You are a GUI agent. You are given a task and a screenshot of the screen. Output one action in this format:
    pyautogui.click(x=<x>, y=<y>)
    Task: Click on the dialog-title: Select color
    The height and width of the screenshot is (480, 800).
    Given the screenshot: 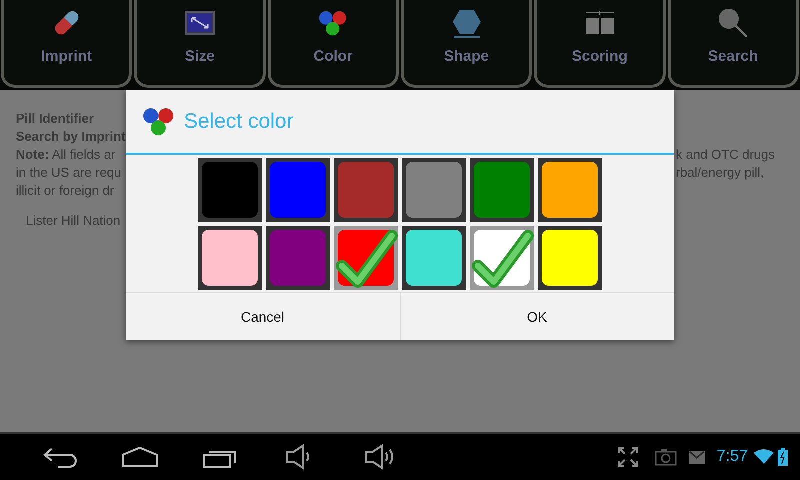 What is the action you would take?
    pyautogui.click(x=239, y=122)
    